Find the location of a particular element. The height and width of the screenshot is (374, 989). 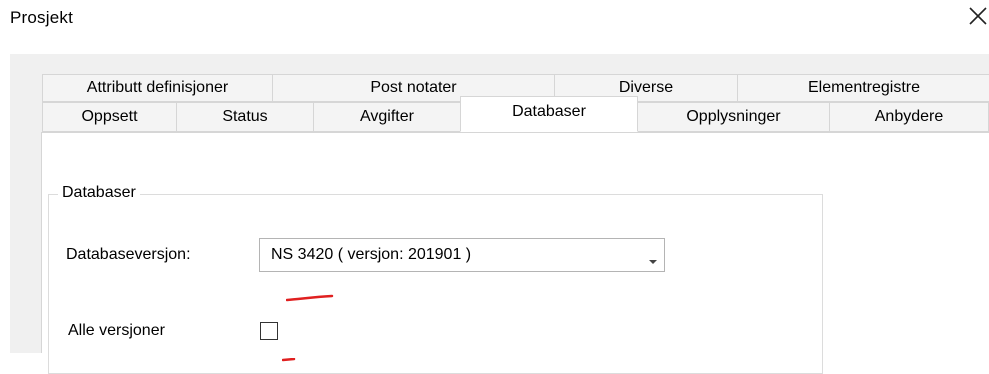

all-versions-checkbox is located at coordinates (269, 331).